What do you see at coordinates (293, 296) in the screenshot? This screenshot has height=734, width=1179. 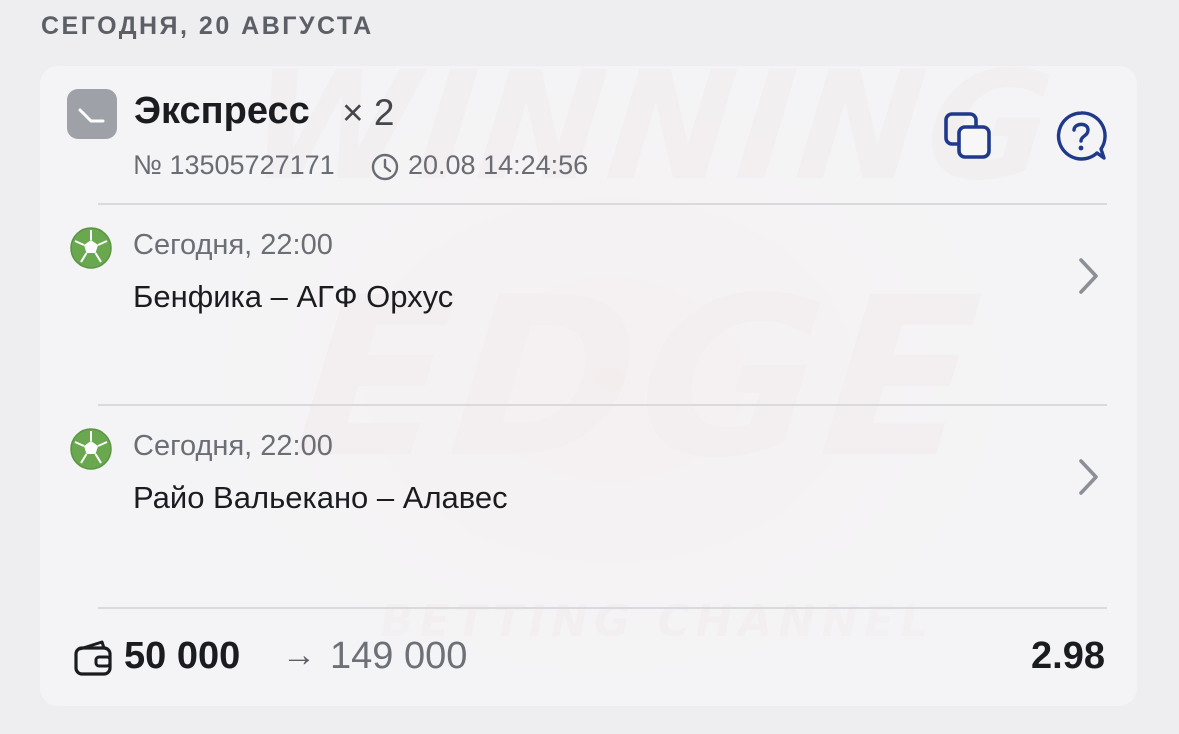 I see `event-teams: Бенфика – АГФ Орхус` at bounding box center [293, 296].